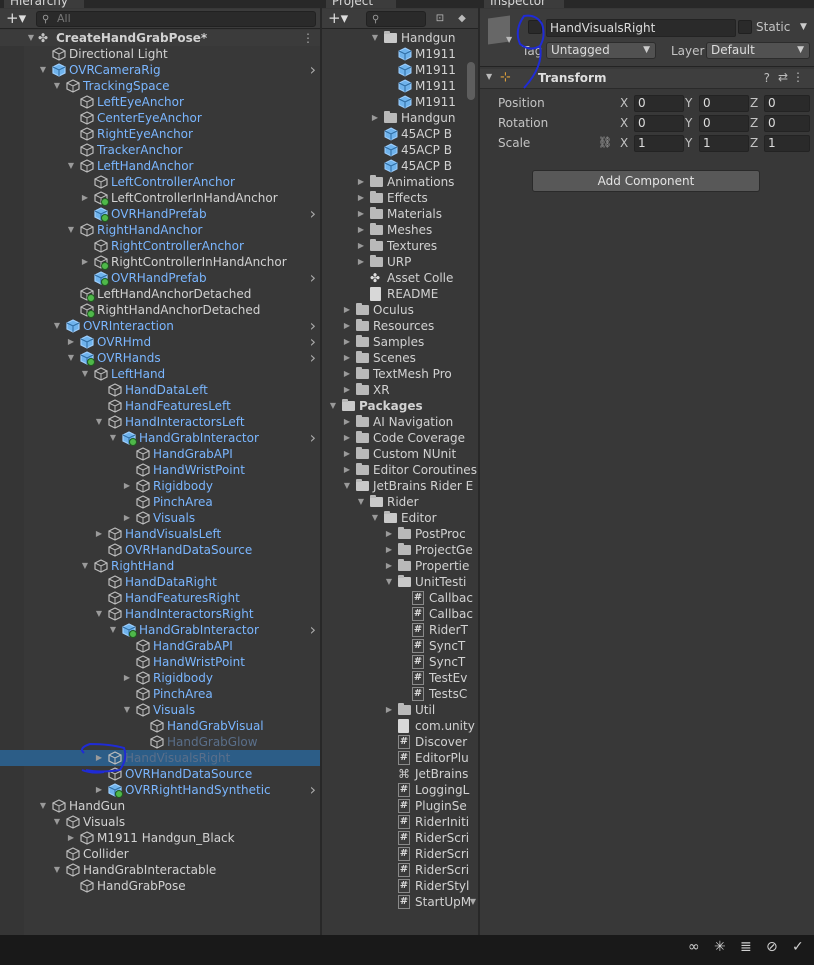  I want to click on scale-x-field: 1, so click(659, 143).